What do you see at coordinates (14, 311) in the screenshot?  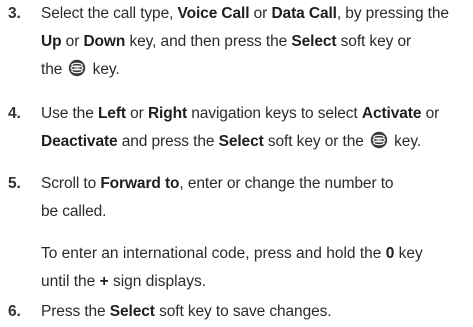 I see `step-number: 6.` at bounding box center [14, 311].